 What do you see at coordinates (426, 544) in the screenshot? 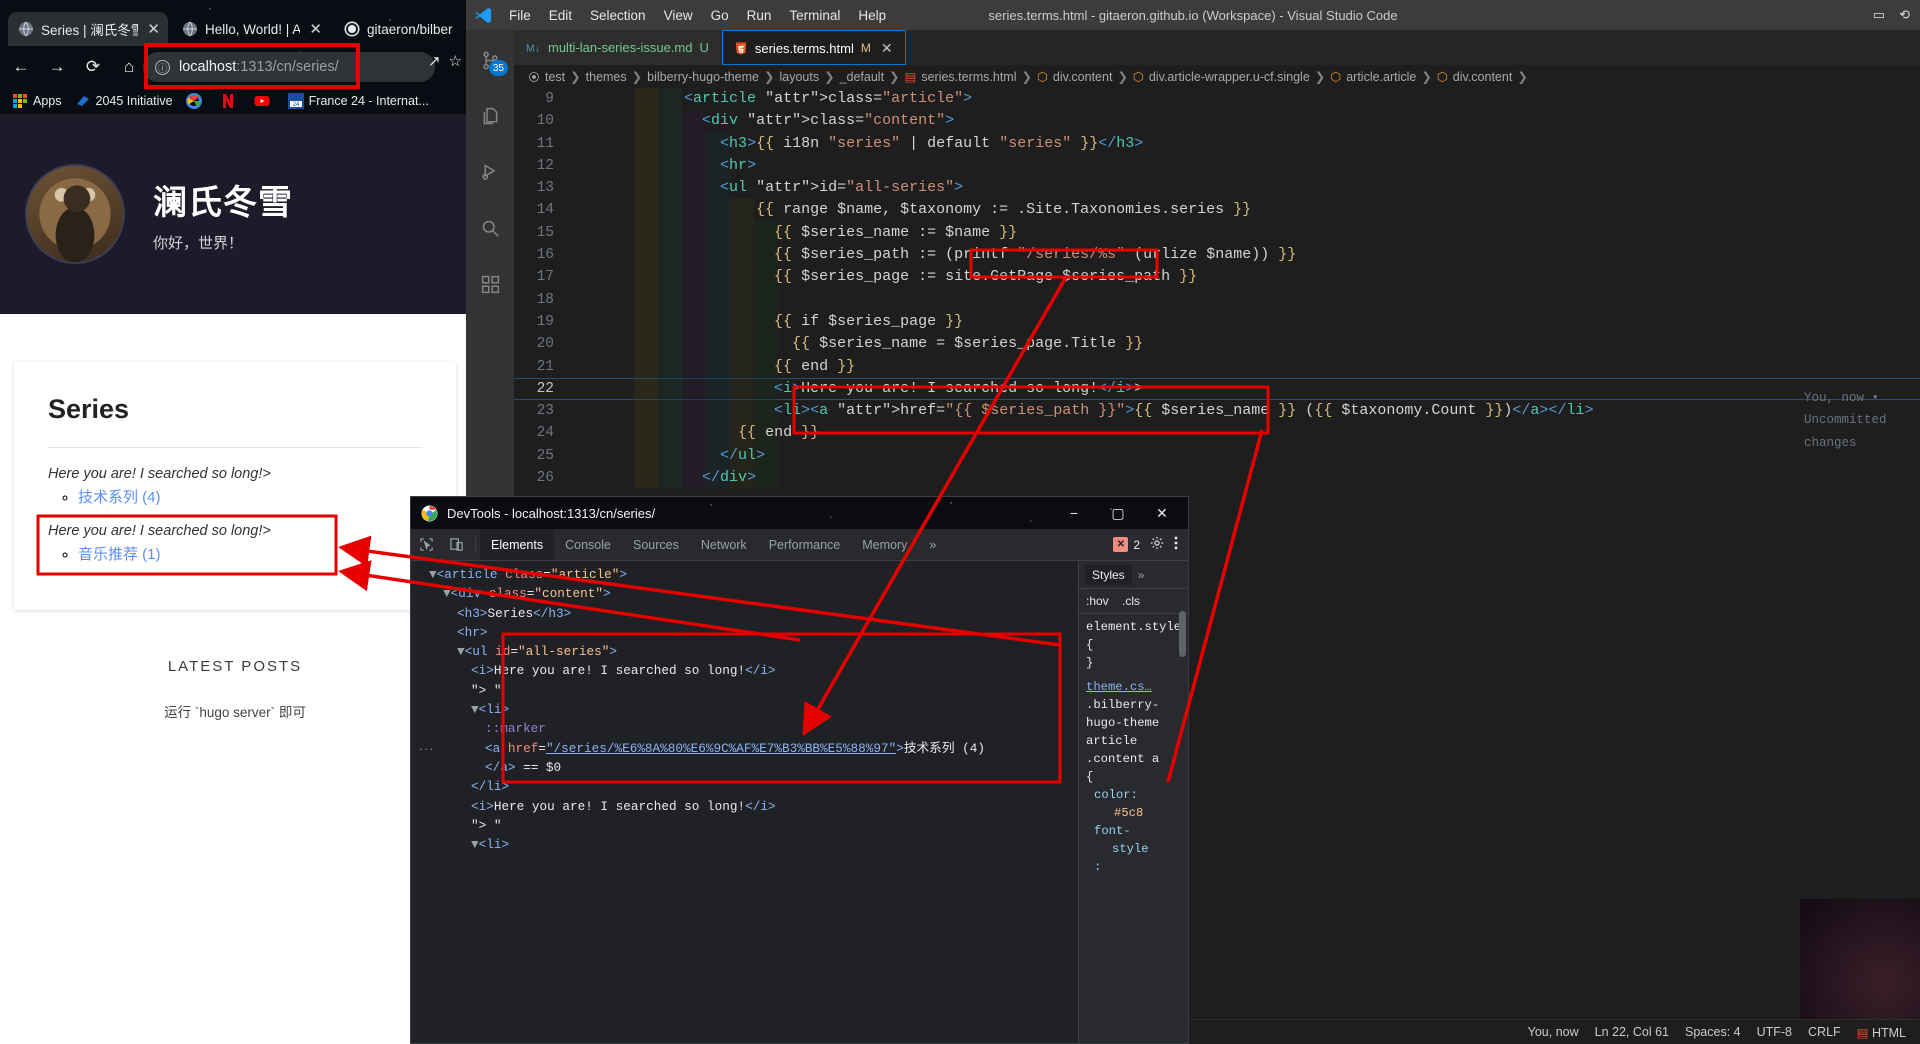
I see `inspect-element-icon` at bounding box center [426, 544].